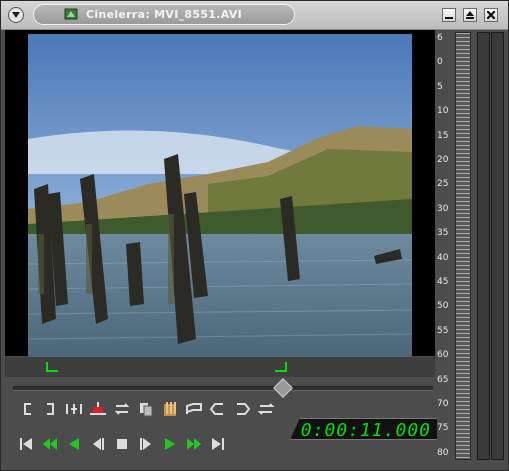 The height and width of the screenshot is (471, 509). Describe the element at coordinates (443, 428) in the screenshot. I see `meter-label: 75` at that location.